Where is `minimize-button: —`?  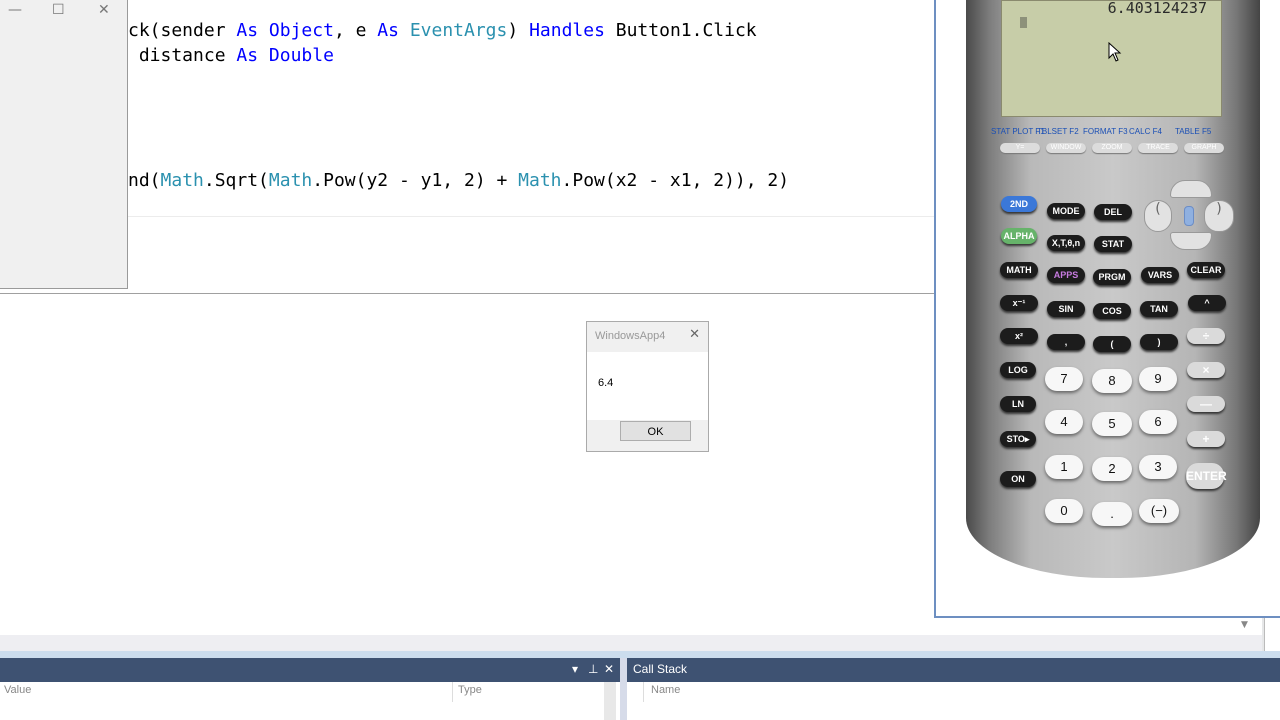
minimize-button: — is located at coordinates (15, 10).